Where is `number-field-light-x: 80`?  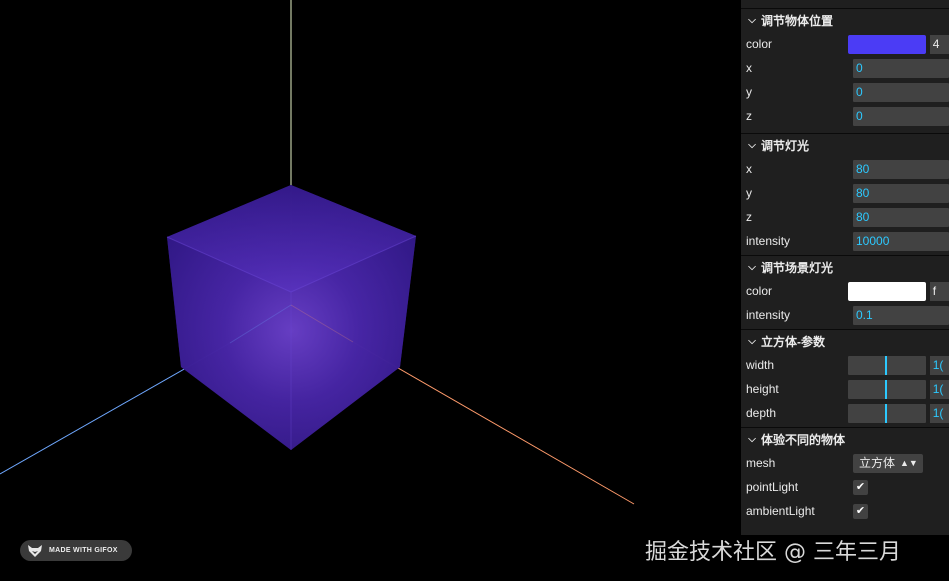 number-field-light-x: 80 is located at coordinates (901, 169).